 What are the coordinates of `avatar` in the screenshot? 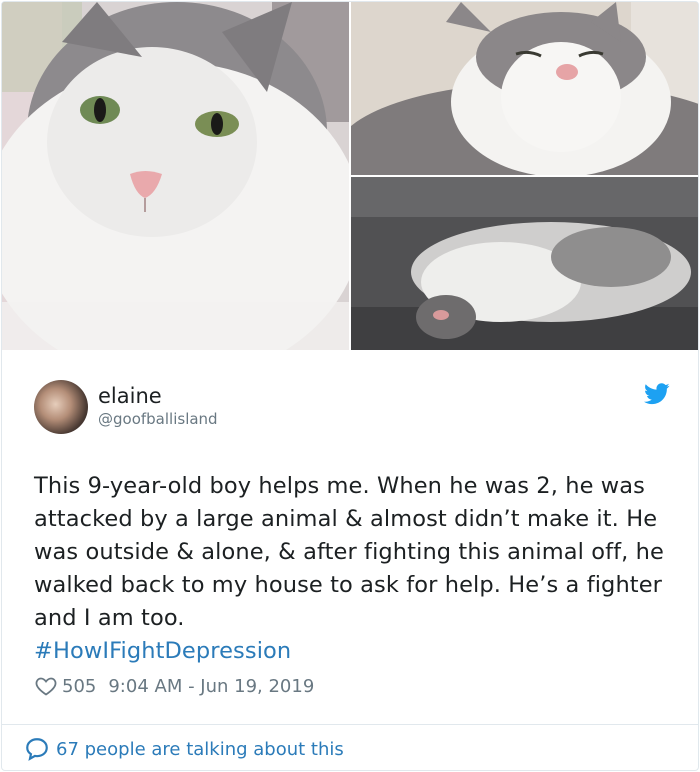 It's located at (61, 407).